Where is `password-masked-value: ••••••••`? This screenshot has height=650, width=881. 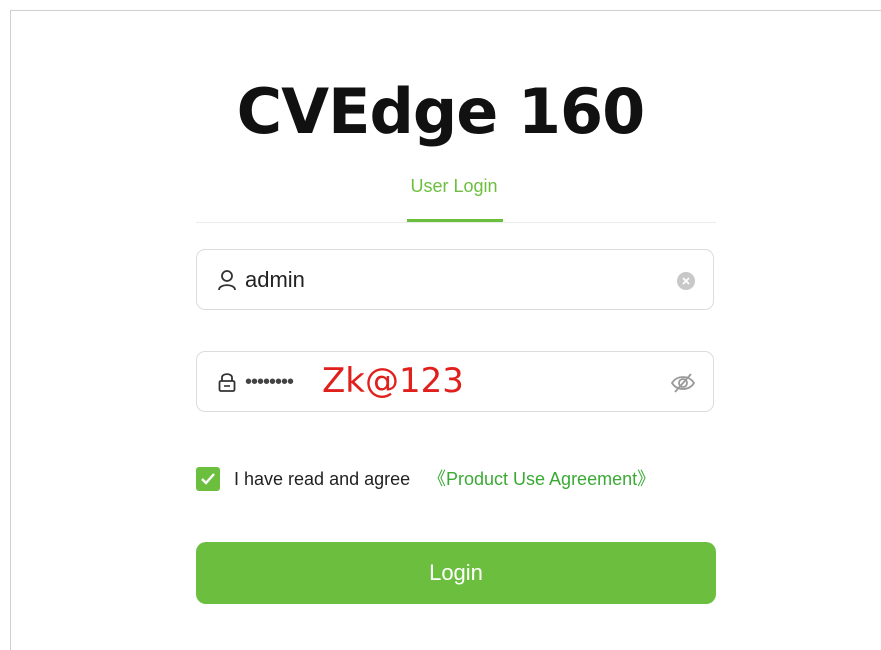
password-masked-value: •••••••• is located at coordinates (269, 382).